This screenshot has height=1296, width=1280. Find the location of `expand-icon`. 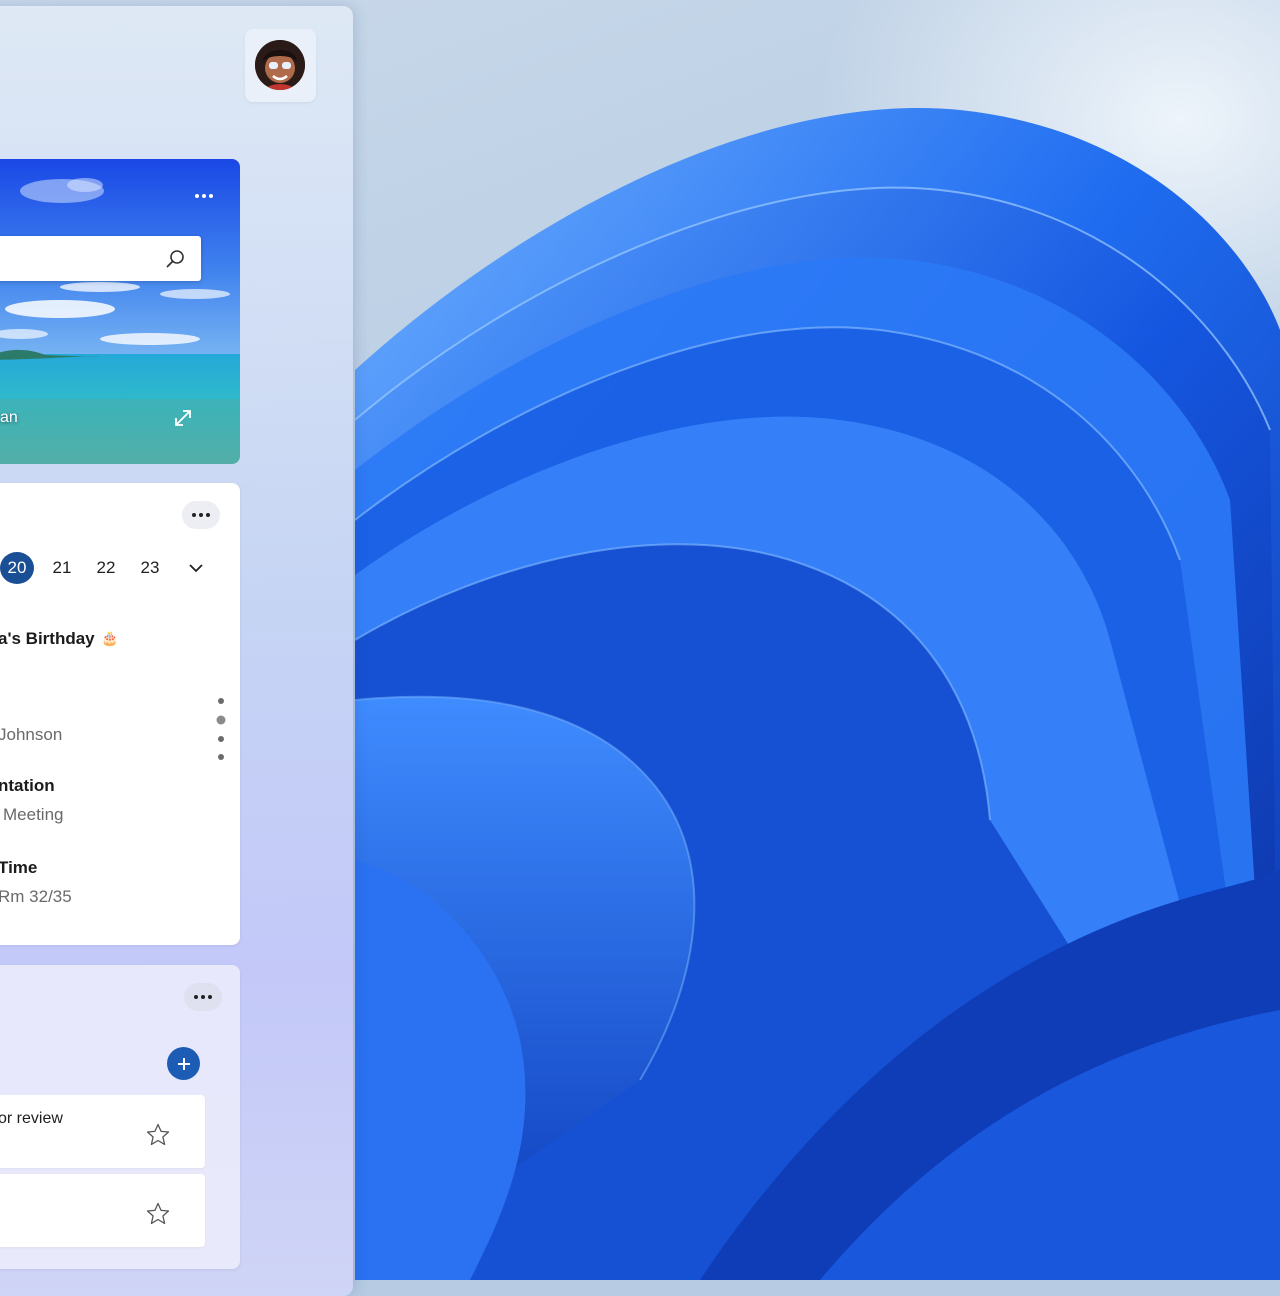

expand-icon is located at coordinates (183, 418).